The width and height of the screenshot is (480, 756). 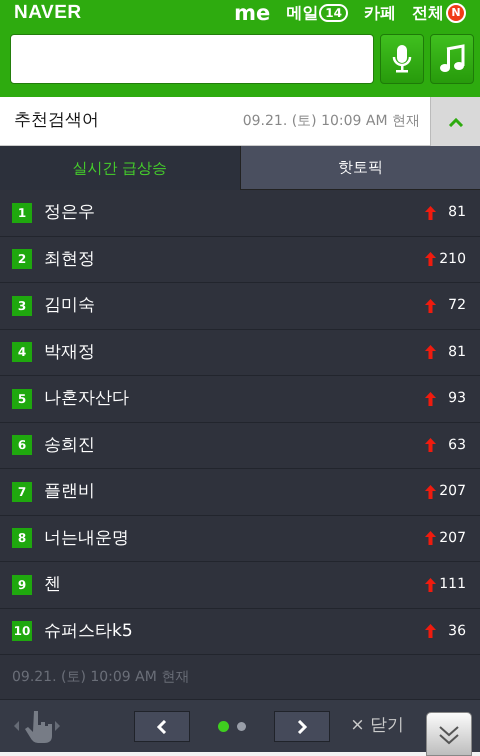 I want to click on search-term-link: 플랜비, so click(x=69, y=491).